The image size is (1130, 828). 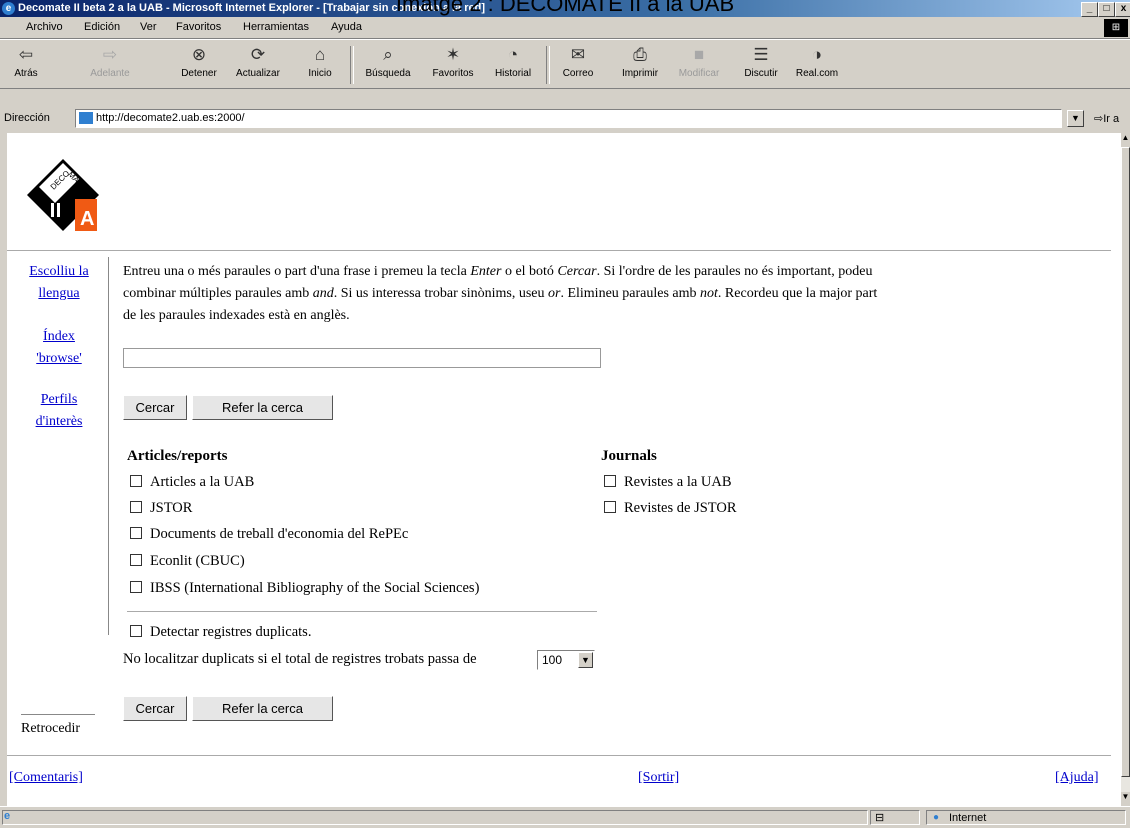 I want to click on sidebar-item-profiles: Perfils d'interès, so click(x=59, y=411).